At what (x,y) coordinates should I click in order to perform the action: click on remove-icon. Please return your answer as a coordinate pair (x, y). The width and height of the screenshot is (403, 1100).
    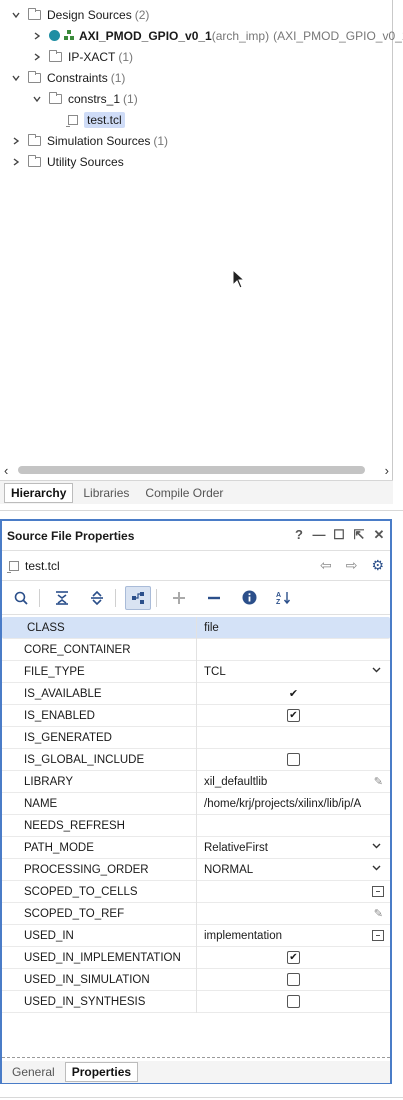
    Looking at the image, I should click on (214, 598).